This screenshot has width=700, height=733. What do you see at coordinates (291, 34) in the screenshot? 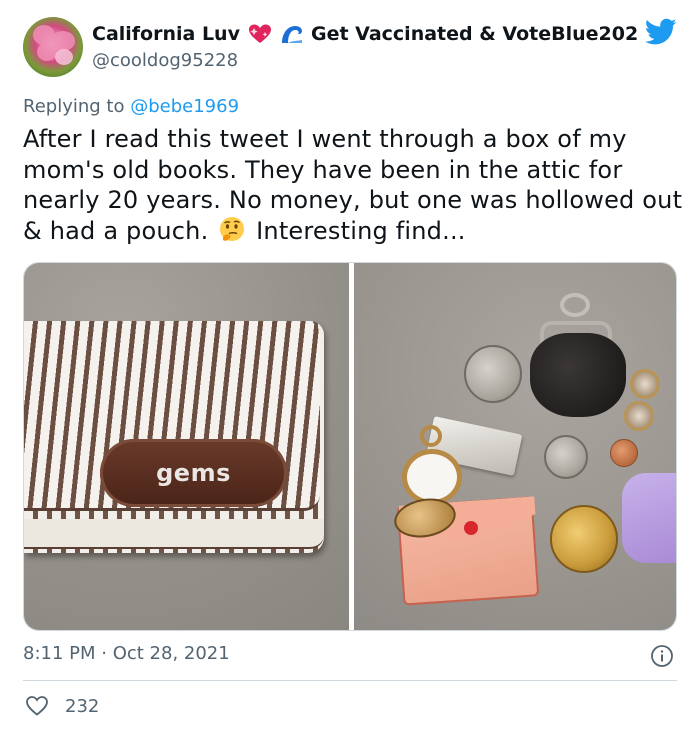
I see `water-wave-emoji-icon` at bounding box center [291, 34].